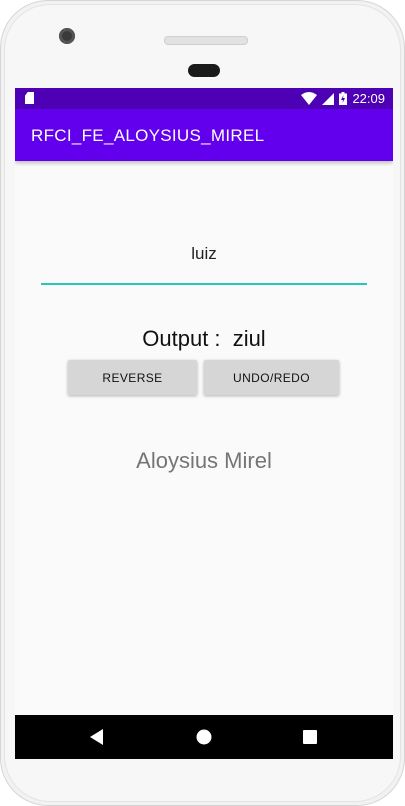  I want to click on app-title: RFCI_FE_ALOYSIUS_MIREL, so click(148, 135).